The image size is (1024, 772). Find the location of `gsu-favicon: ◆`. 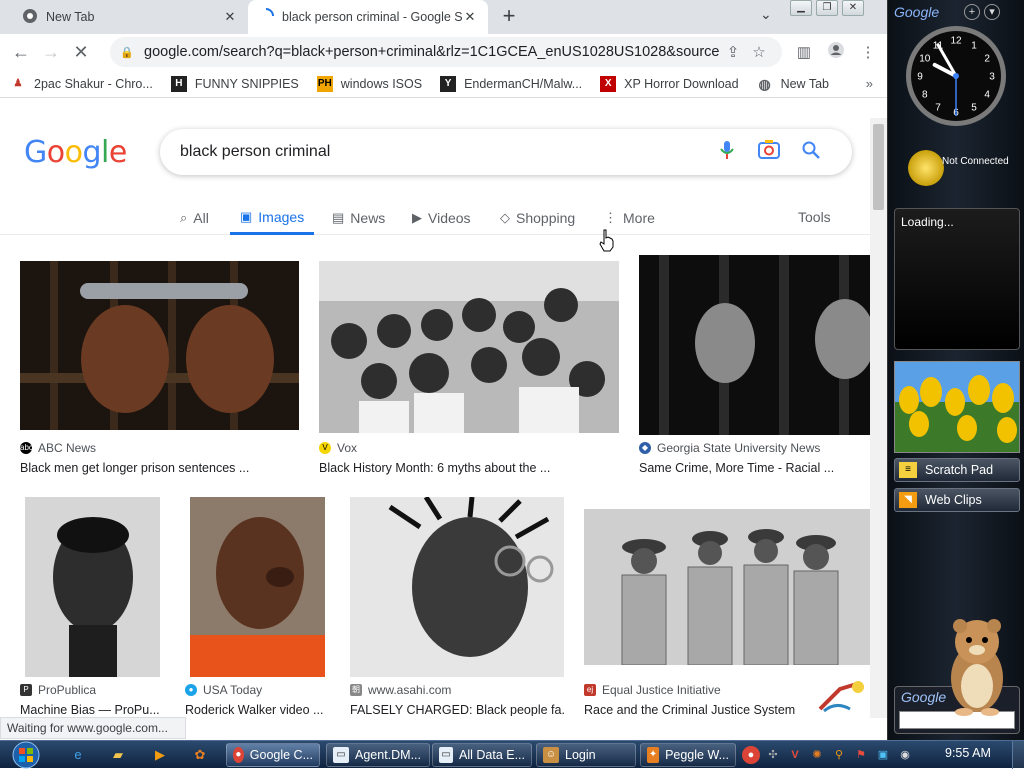

gsu-favicon: ◆ is located at coordinates (645, 448).